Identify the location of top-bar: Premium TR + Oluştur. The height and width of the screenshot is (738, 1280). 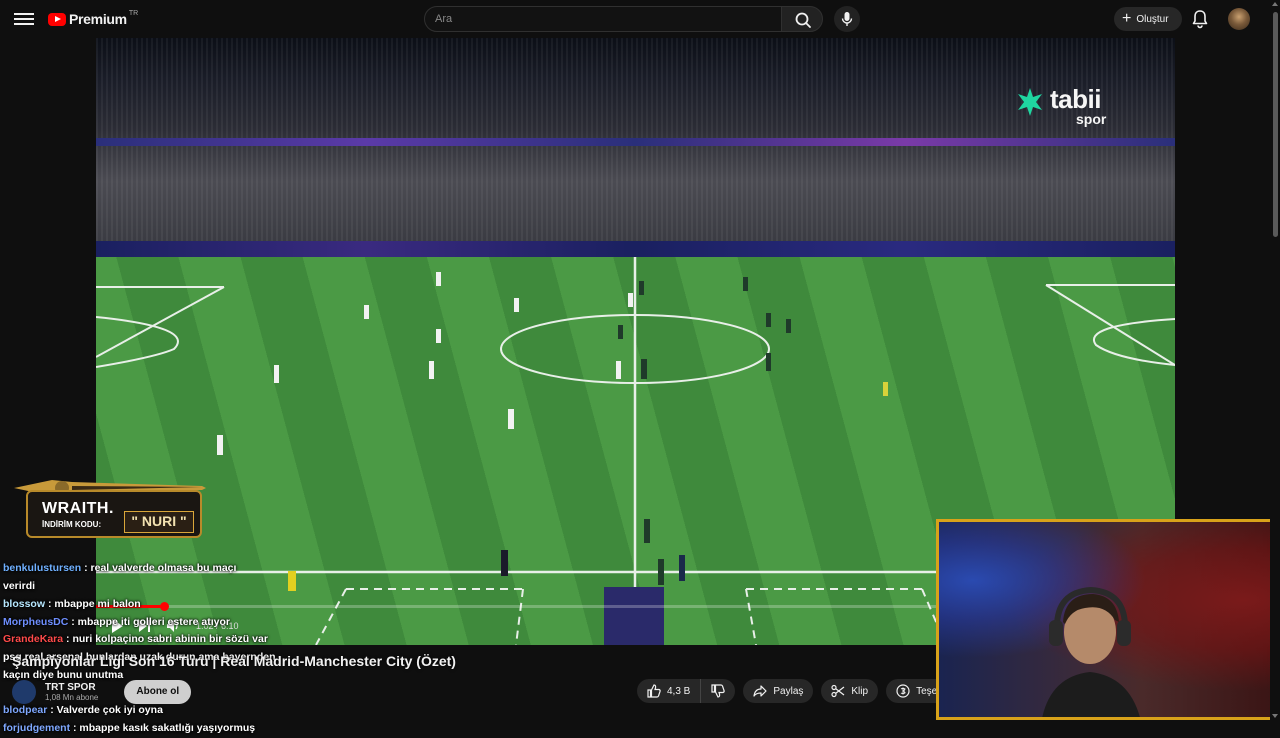
(640, 19).